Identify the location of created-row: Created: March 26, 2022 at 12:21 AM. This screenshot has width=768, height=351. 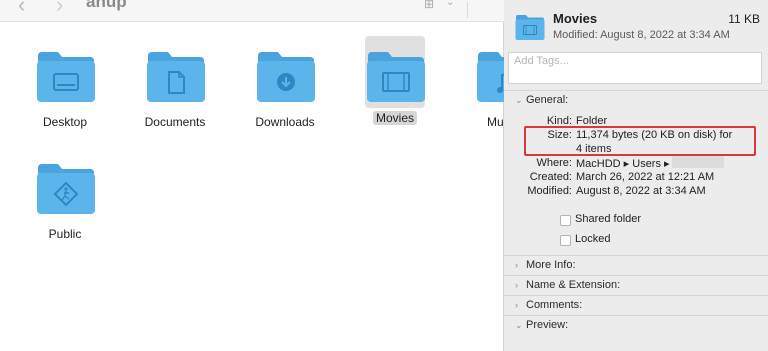
(636, 178).